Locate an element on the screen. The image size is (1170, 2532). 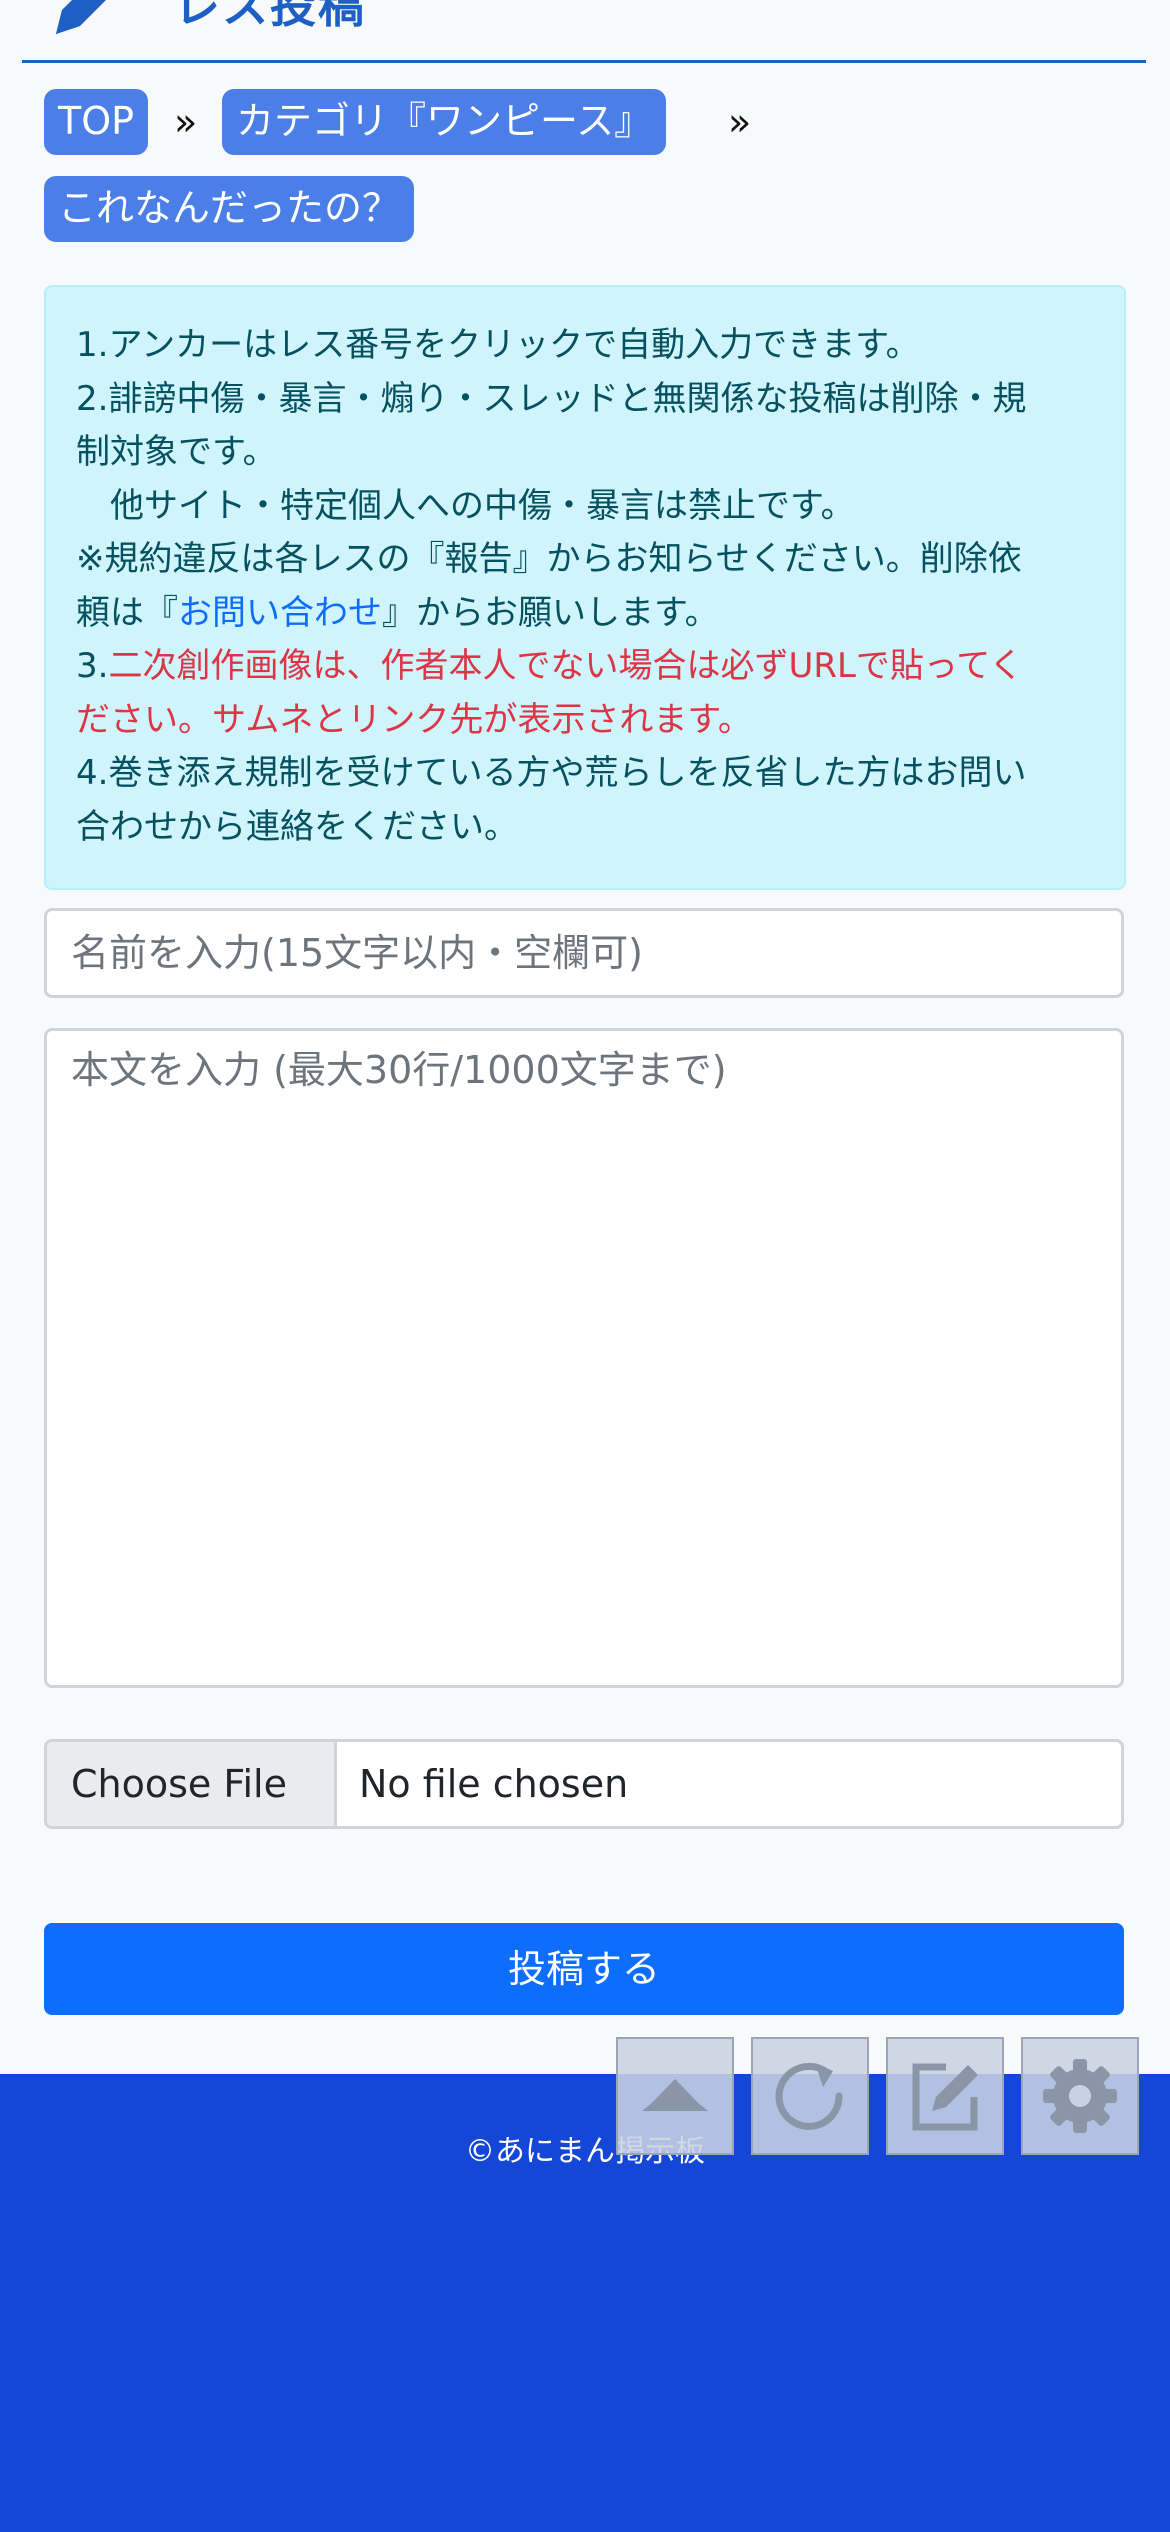
notice-line: ※規約違反は各レスの『報告』からお知らせください。削除依 is located at coordinates (549, 559).